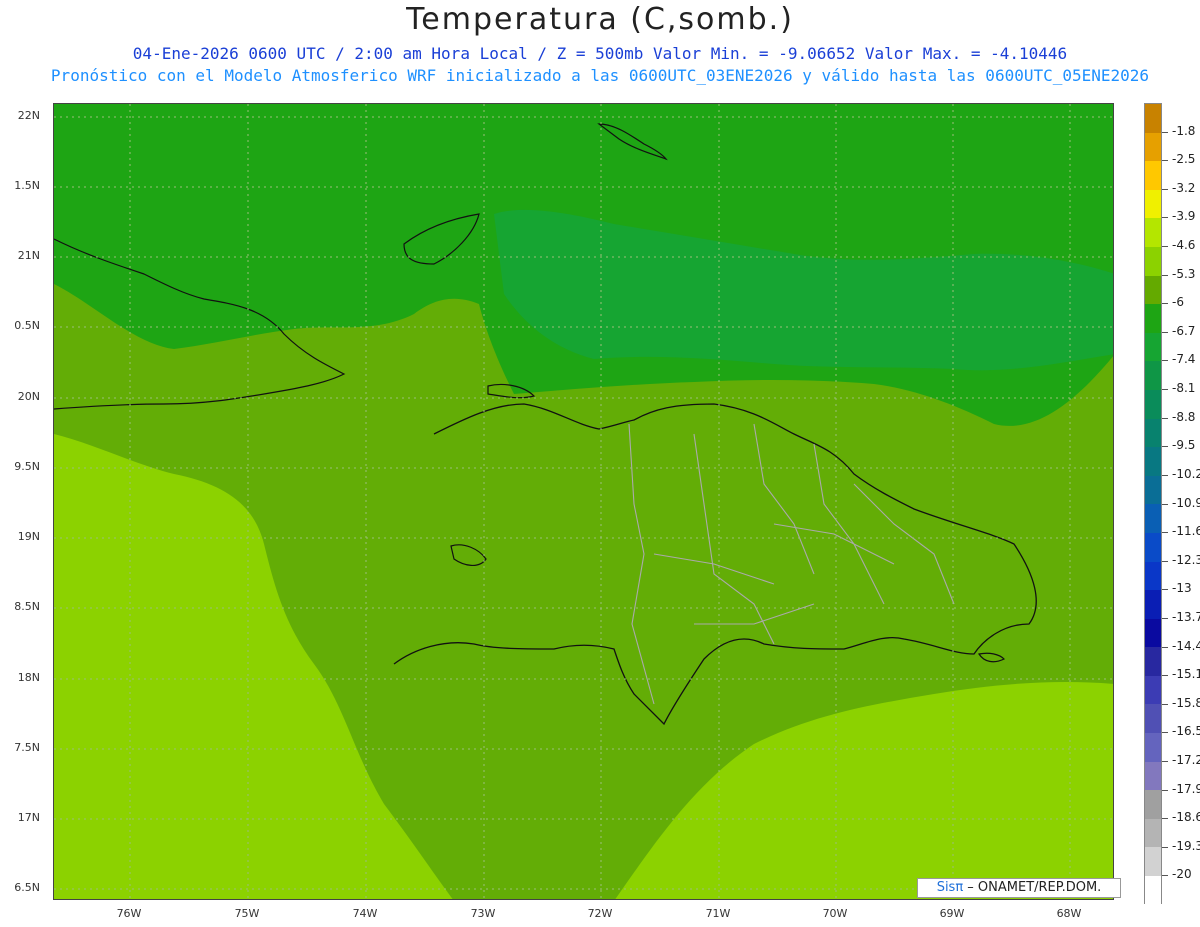 Image resolution: width=1200 pixels, height=927 pixels. I want to click on colorbar-label: -5.3, so click(1184, 273).